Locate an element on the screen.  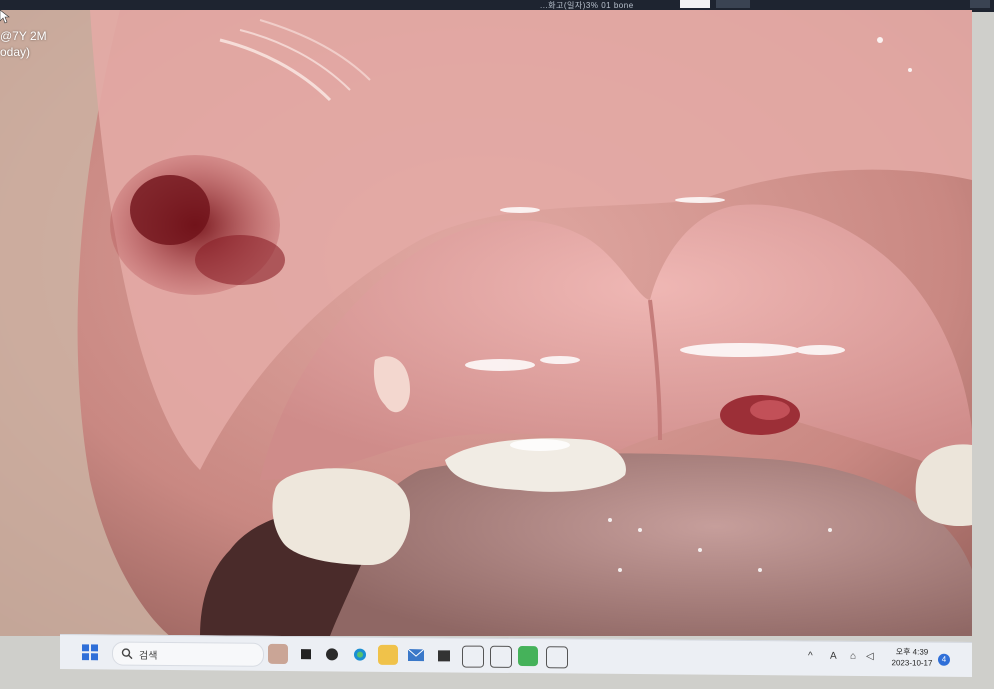
windows-start-icon is located at coordinates (90, 652).